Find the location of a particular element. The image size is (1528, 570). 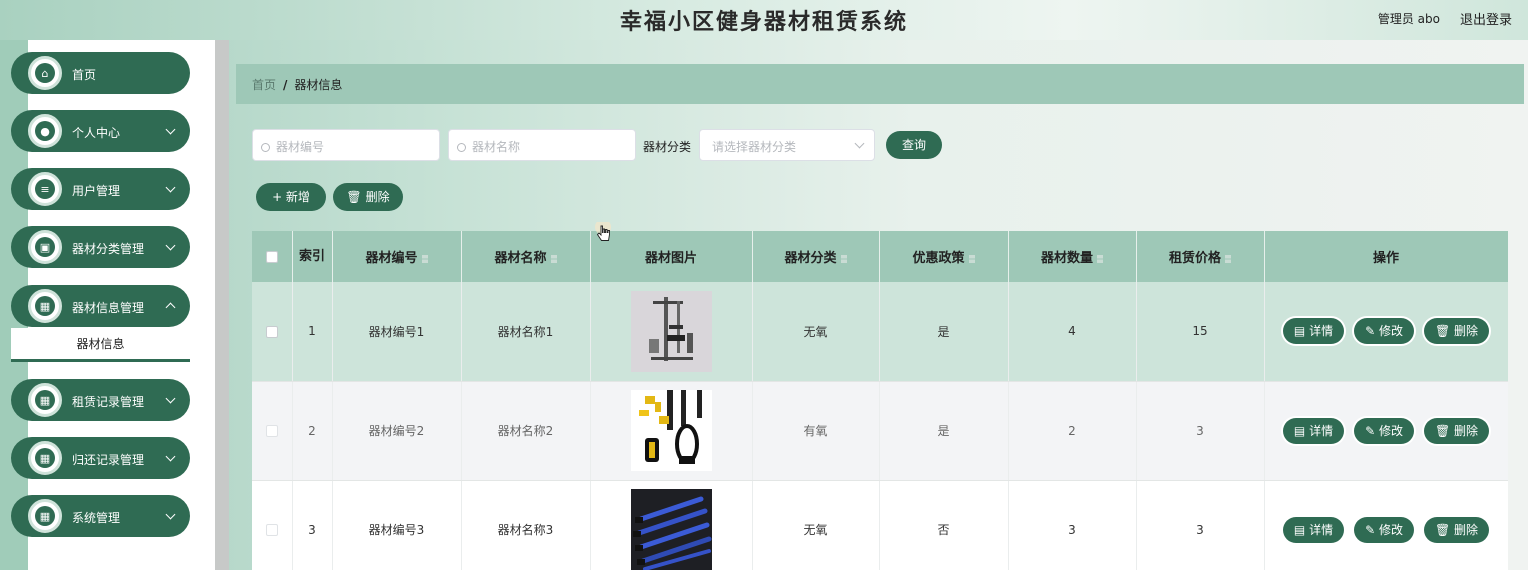

row-code: 器材编号2 is located at coordinates (397, 431).